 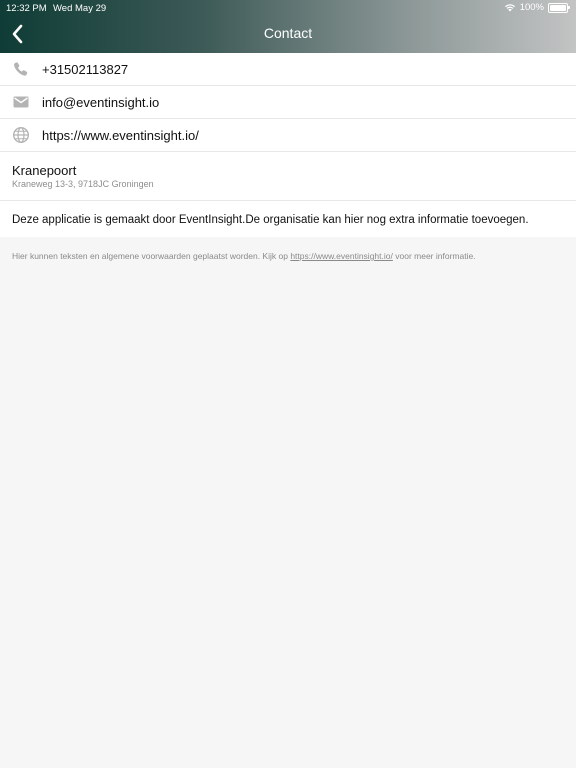 I want to click on footer-suffix: voor meer informatie., so click(x=435, y=256).